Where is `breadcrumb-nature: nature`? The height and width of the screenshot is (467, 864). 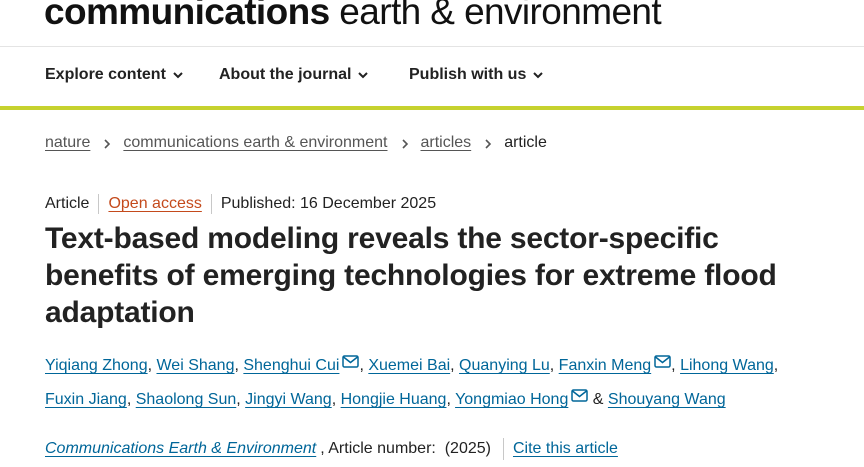
breadcrumb-nature: nature is located at coordinates (67, 143).